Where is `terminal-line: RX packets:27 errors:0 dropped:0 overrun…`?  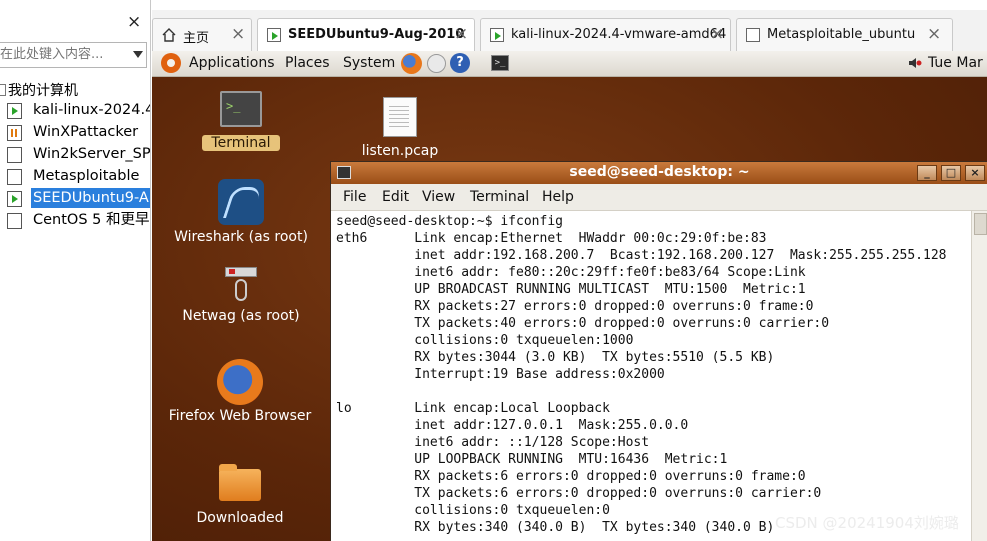
terminal-line: RX packets:27 errors:0 dropped:0 overrun… is located at coordinates (575, 306).